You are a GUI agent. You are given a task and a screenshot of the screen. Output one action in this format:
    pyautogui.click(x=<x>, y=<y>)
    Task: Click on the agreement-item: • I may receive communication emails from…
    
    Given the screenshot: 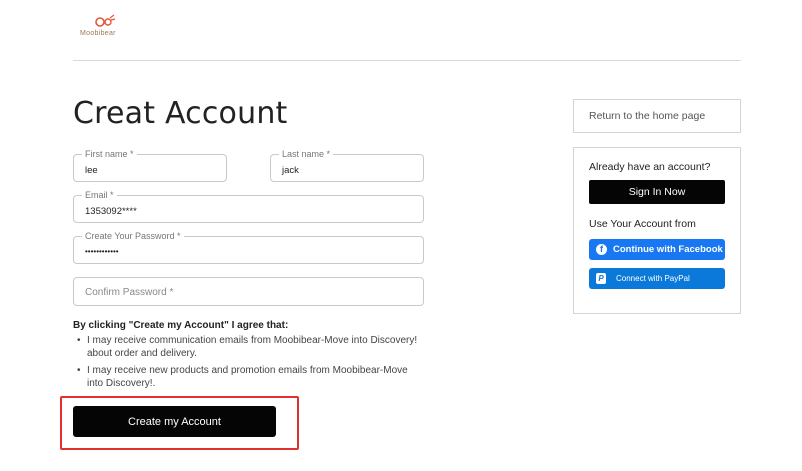 What is the action you would take?
    pyautogui.click(x=247, y=347)
    